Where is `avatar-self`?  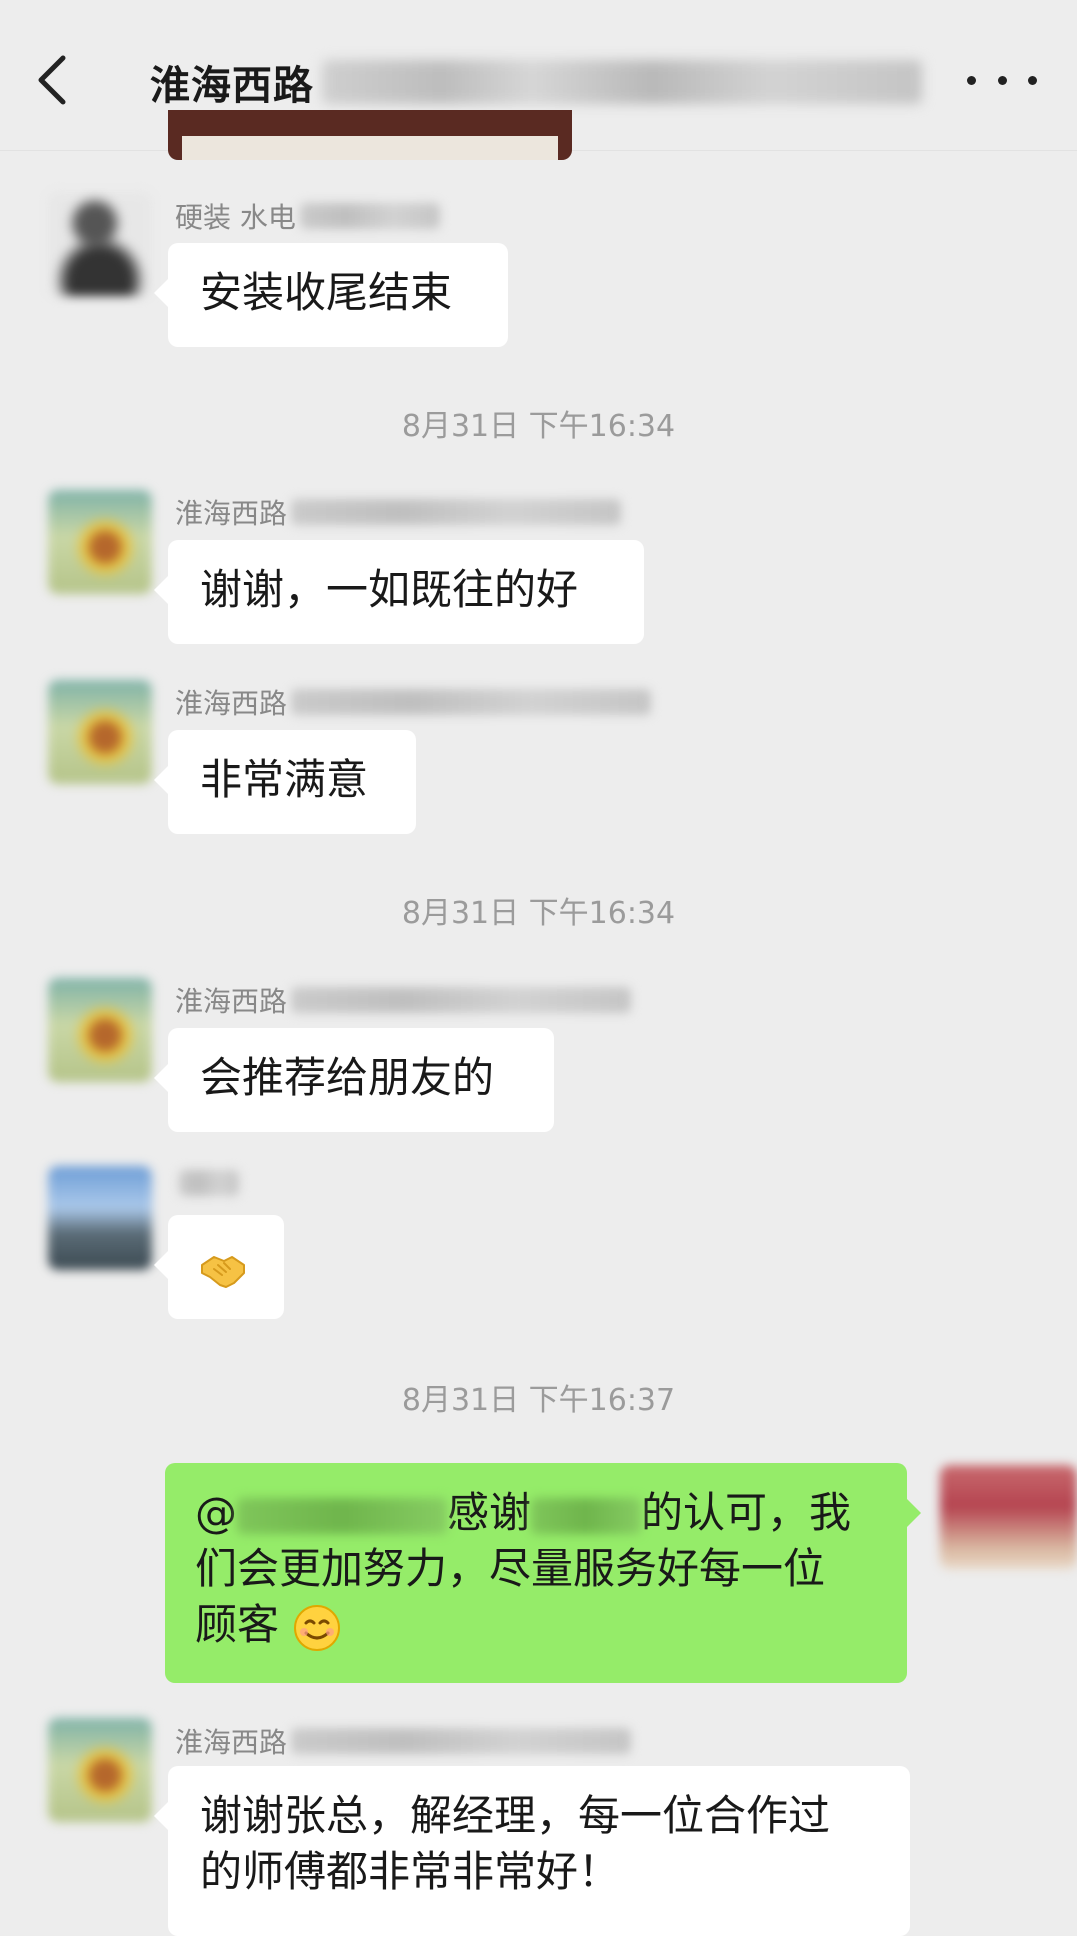
avatar-self is located at coordinates (1008, 1517).